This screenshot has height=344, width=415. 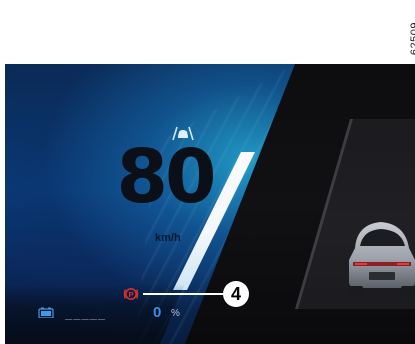 What do you see at coordinates (166, 177) in the screenshot?
I see `speed-readout: 80` at bounding box center [166, 177].